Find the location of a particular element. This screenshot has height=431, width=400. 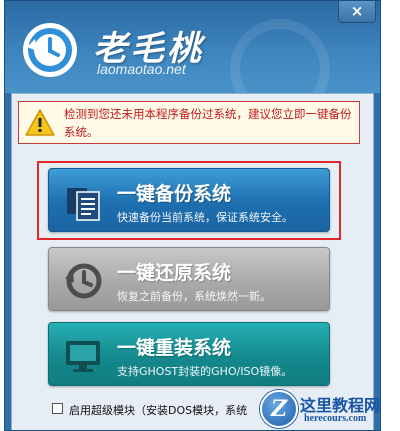

monitor-icon is located at coordinates (83, 356).